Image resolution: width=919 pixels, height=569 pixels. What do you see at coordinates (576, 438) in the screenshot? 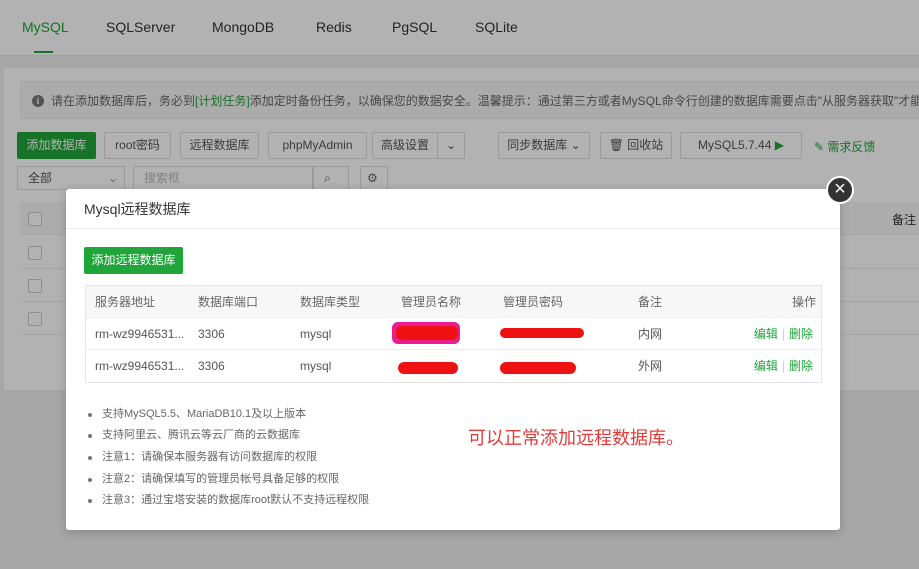
I see `annotation-text: 可以正常添加远程数据库。` at bounding box center [576, 438].